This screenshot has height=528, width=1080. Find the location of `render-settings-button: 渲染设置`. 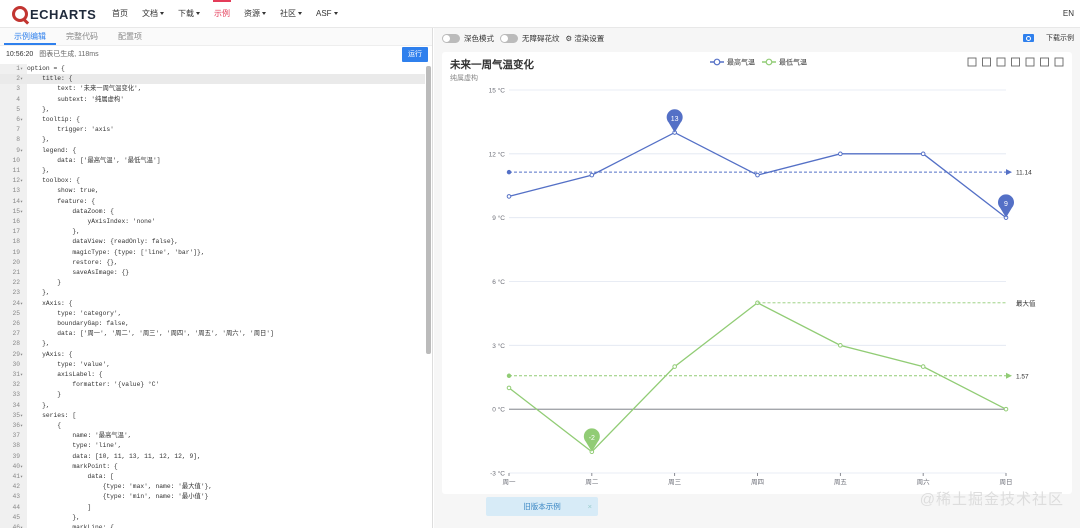

render-settings-button: 渲染设置 is located at coordinates (589, 38).